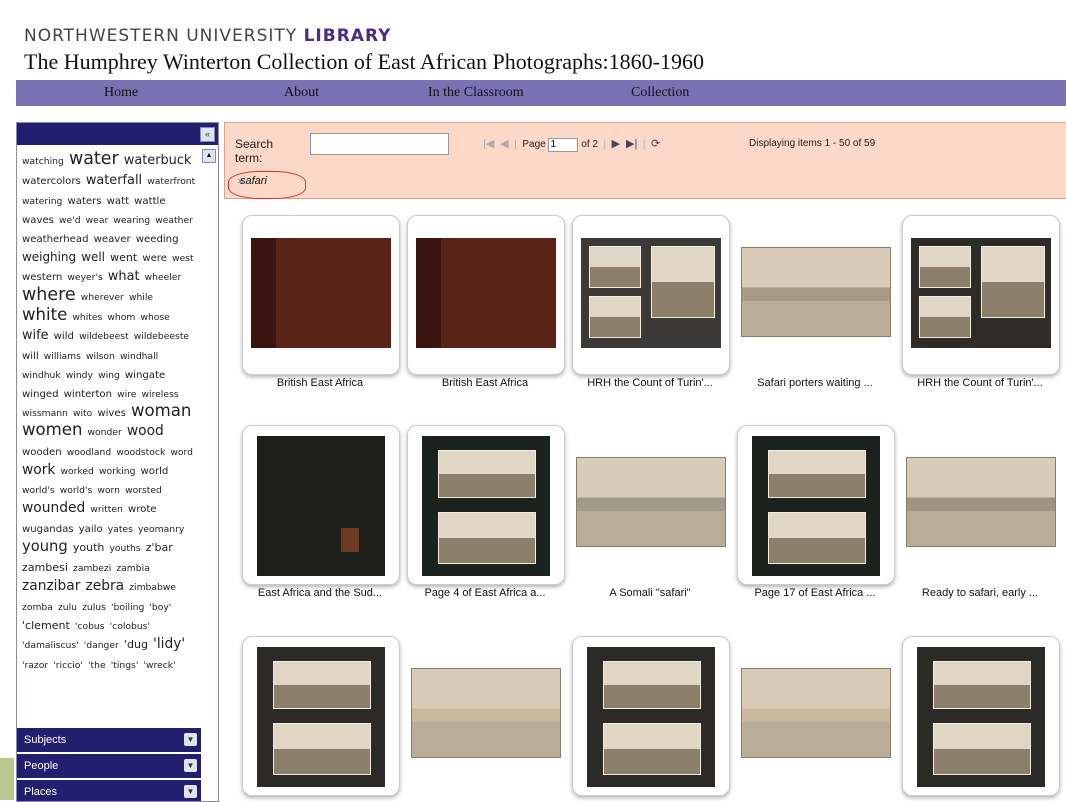 The height and width of the screenshot is (802, 1066). I want to click on double-chevron-left-icon: «, so click(207, 134).